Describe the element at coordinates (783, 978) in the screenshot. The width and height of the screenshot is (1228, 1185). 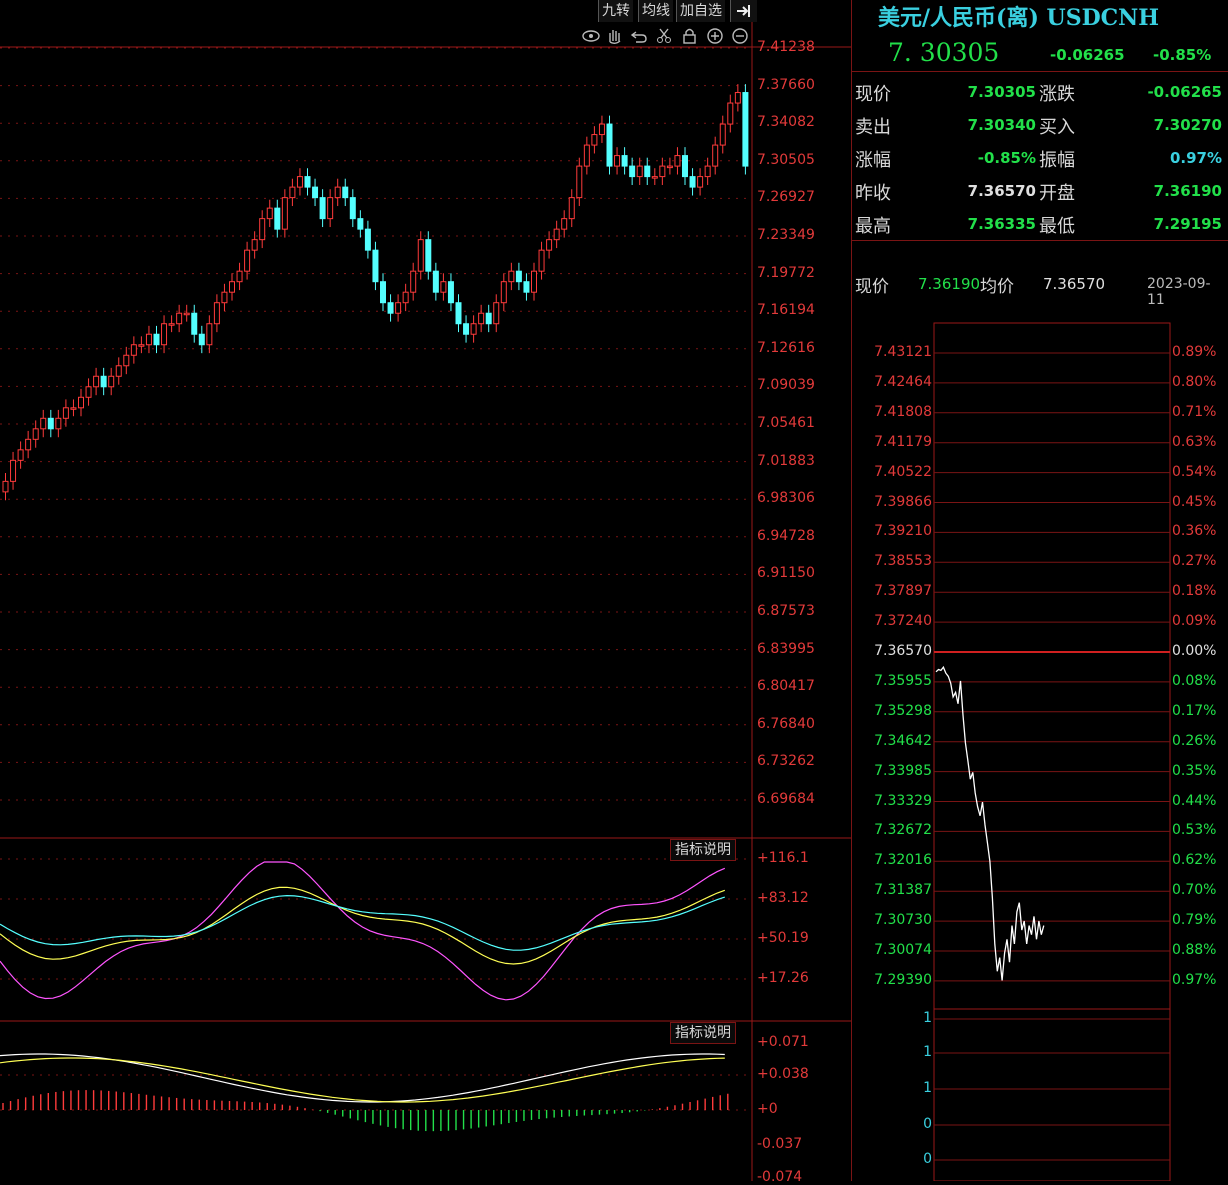
I see `kdj-axis-label: +17.26` at that location.